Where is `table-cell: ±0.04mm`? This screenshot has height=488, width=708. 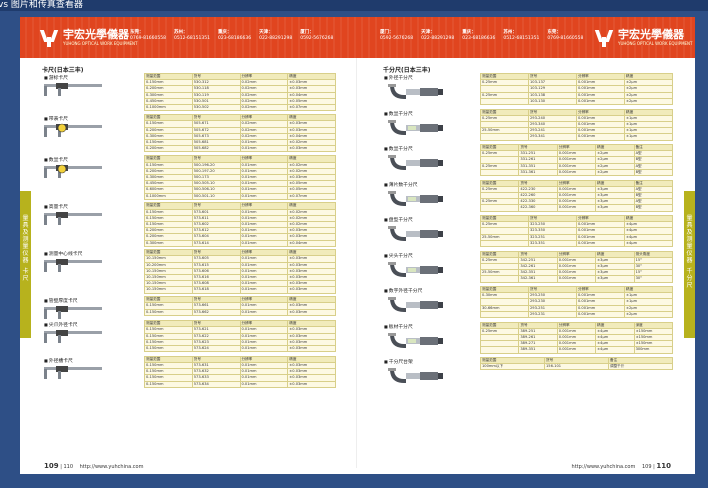
table-cell: ±0.04mm is located at coordinates (311, 243).